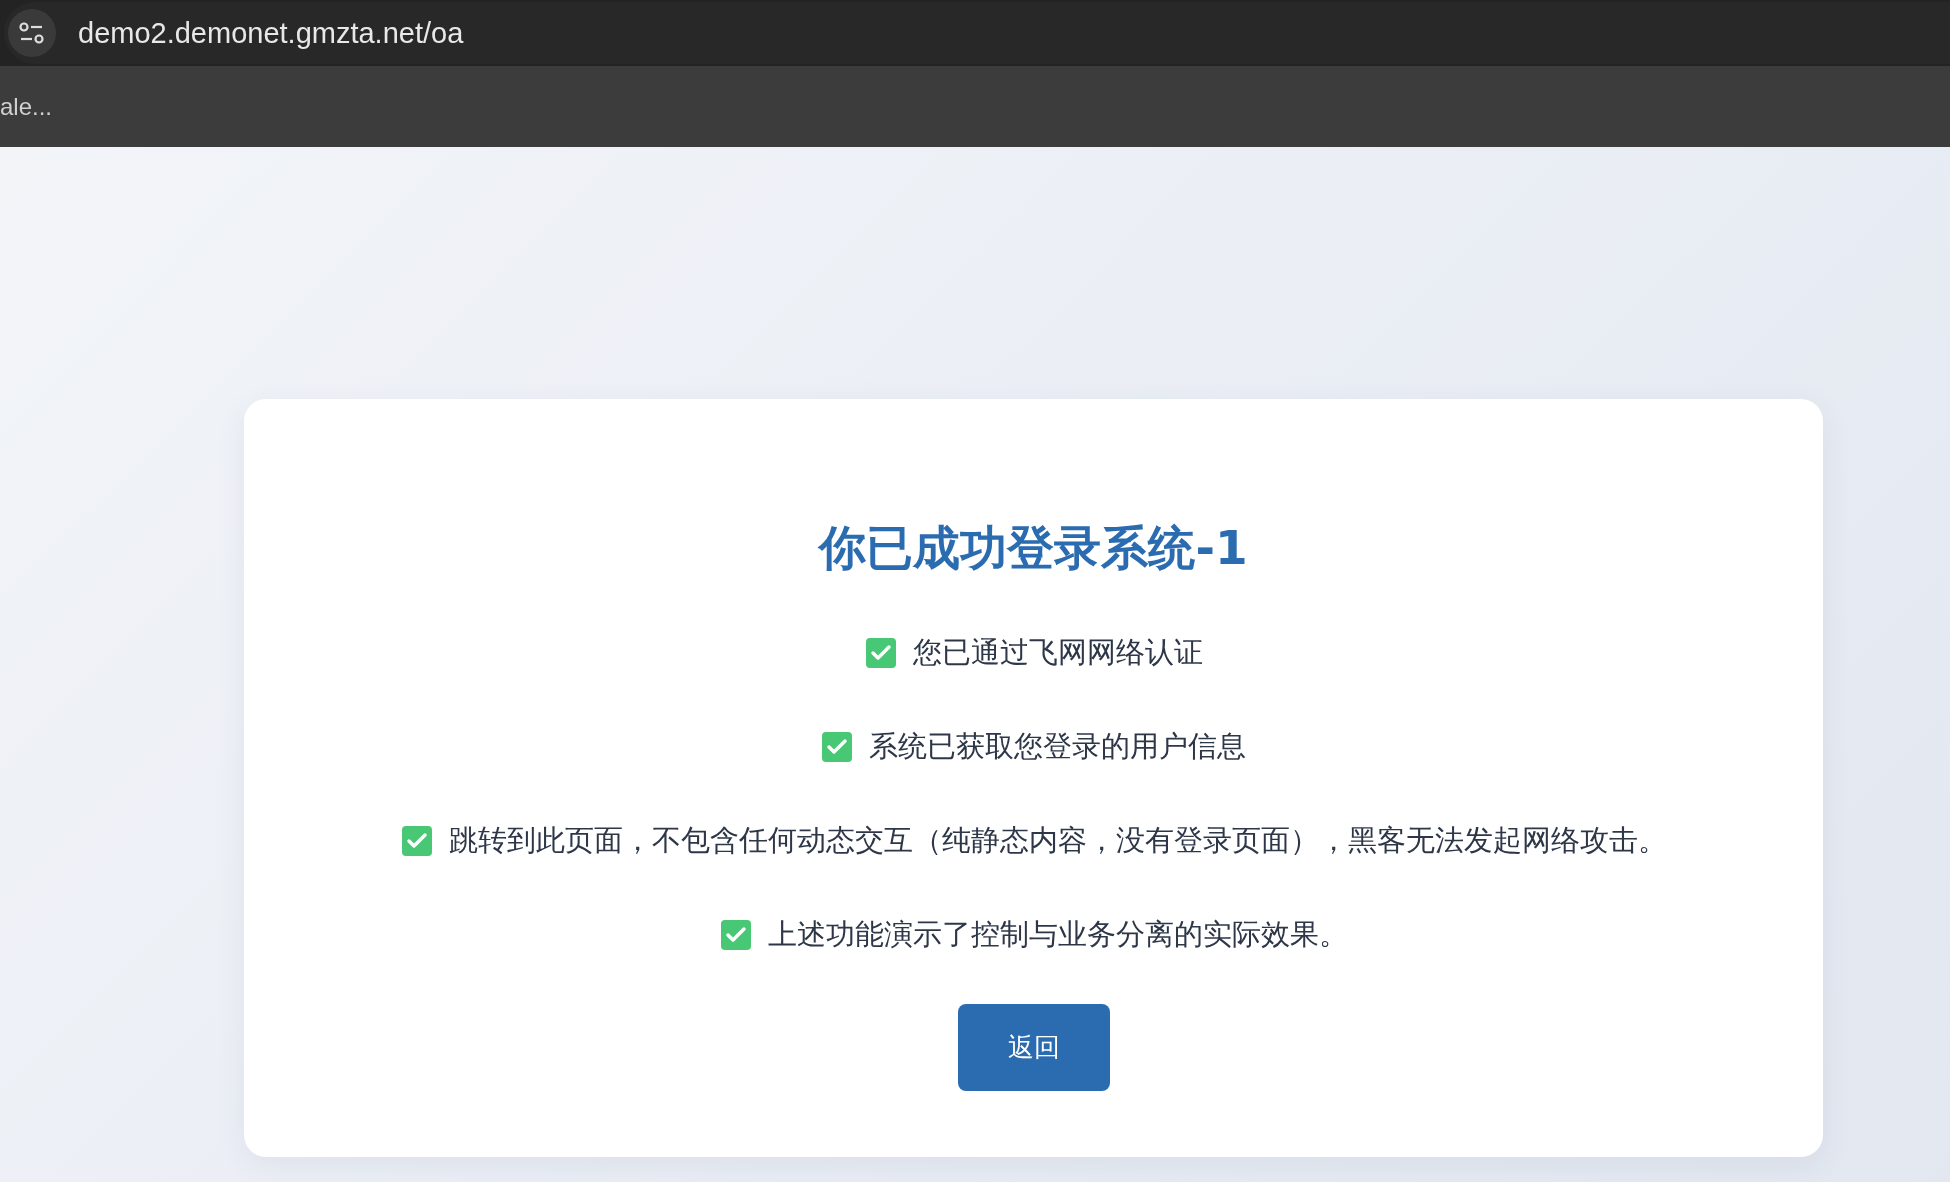 The height and width of the screenshot is (1182, 1950). Describe the element at coordinates (271, 33) in the screenshot. I see `url-text: demo2.demonet.gmzta.net/oa` at that location.